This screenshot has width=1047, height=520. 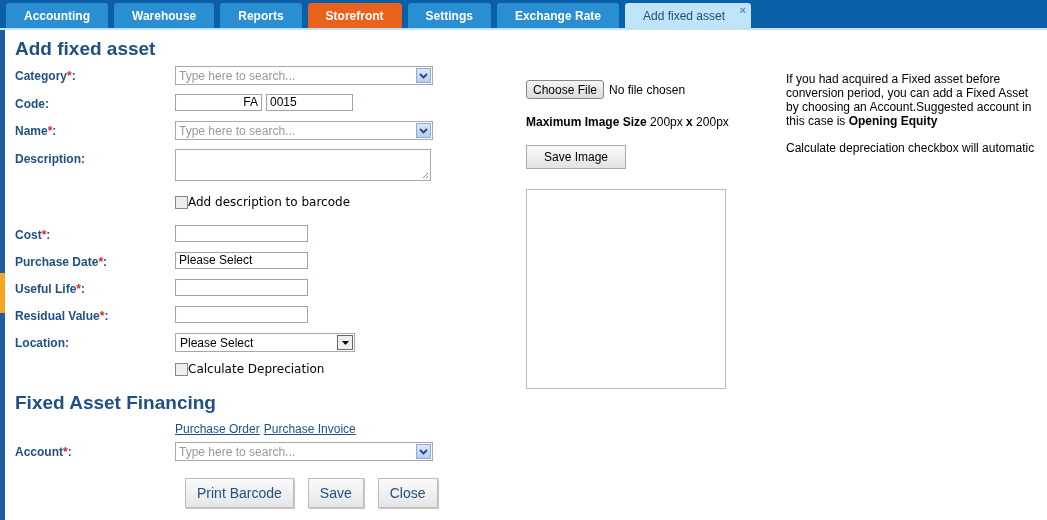 What do you see at coordinates (50, 158) in the screenshot?
I see `field-label: Description:` at bounding box center [50, 158].